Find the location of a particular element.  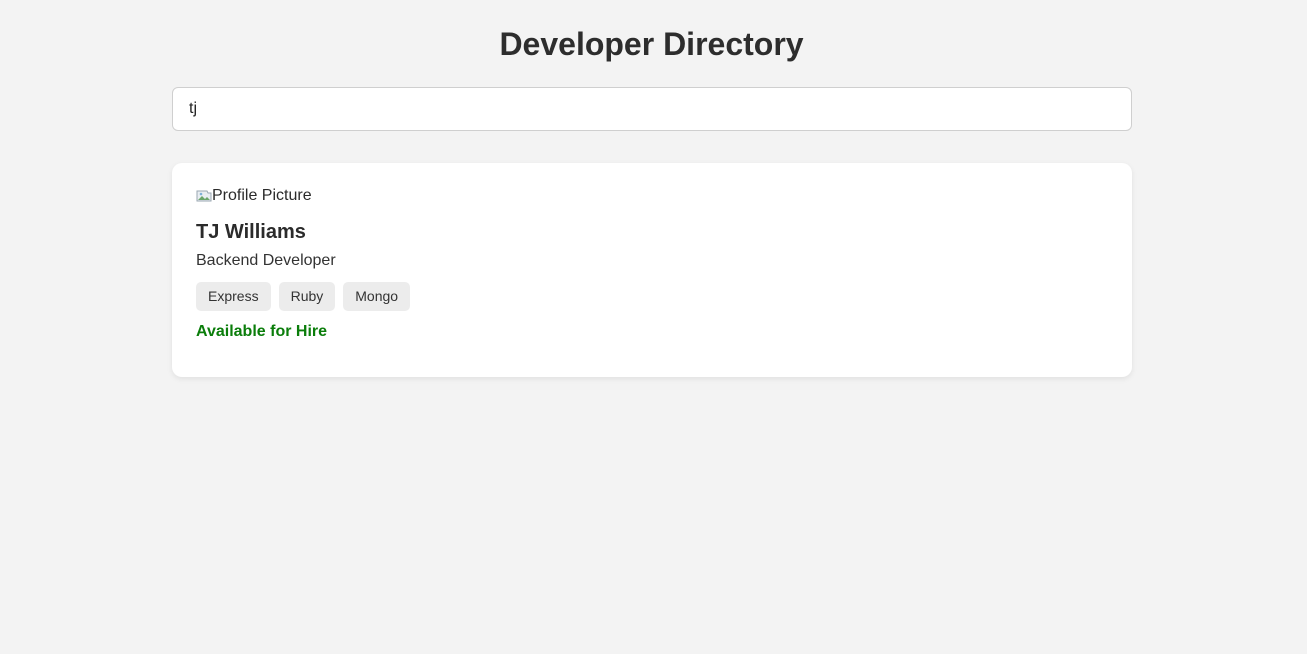

broken-image-icon is located at coordinates (204, 196).